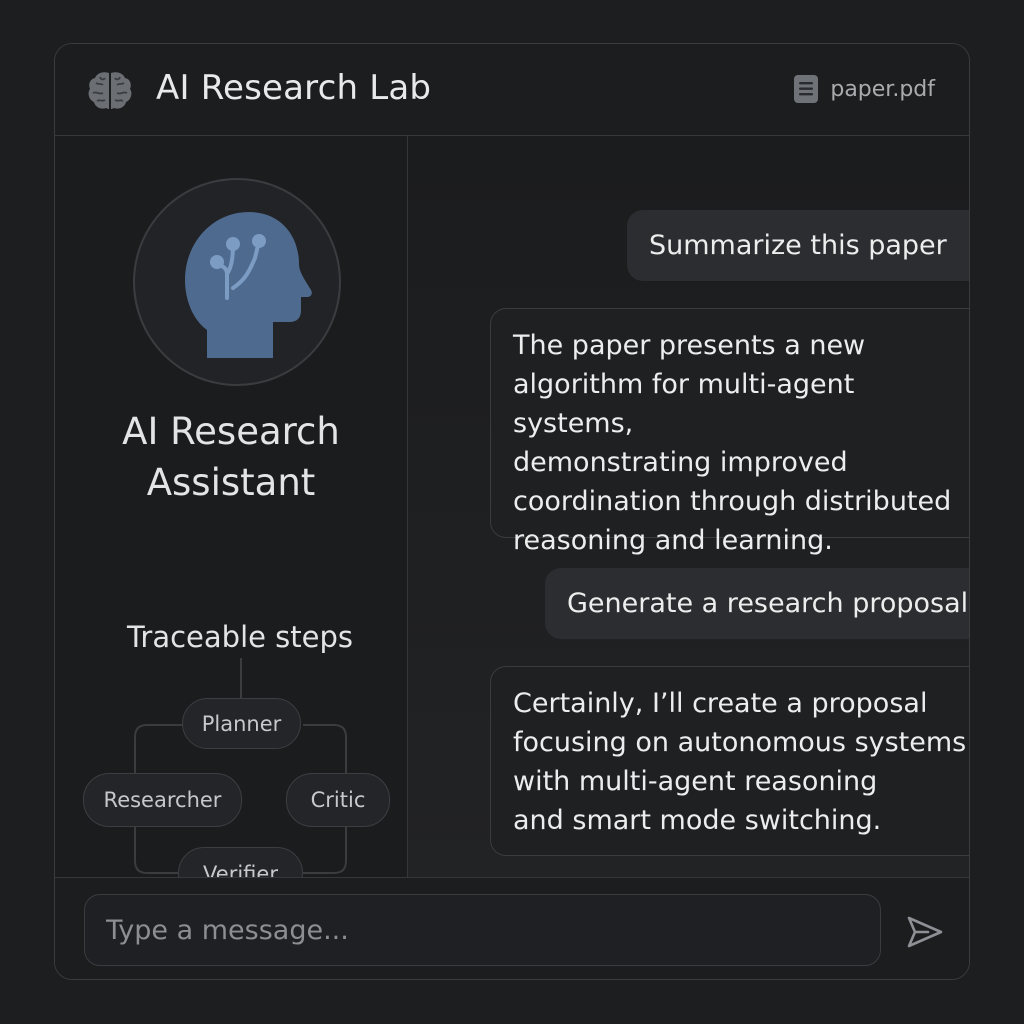 This screenshot has width=1024, height=1024. I want to click on message-text: Summarize this paper, so click(798, 245).